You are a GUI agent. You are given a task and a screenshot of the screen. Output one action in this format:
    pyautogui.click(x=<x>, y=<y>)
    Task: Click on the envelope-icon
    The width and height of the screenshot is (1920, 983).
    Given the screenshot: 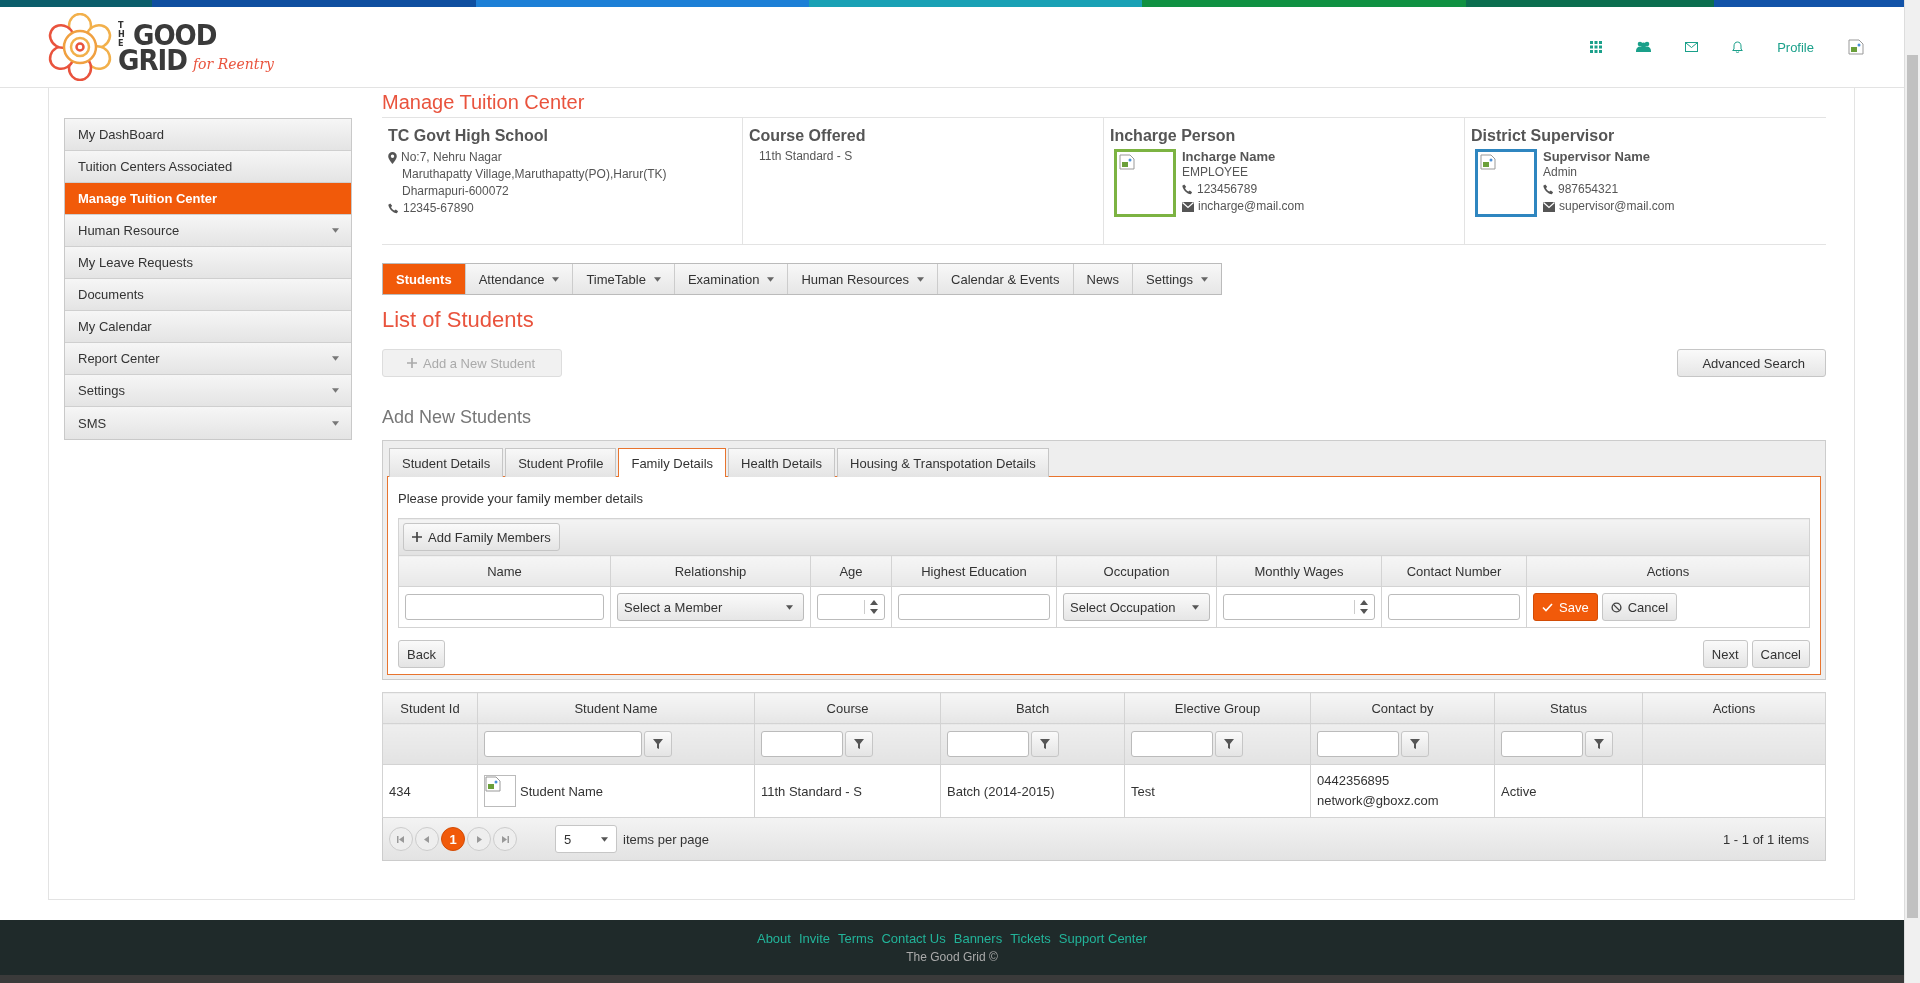 What is the action you would take?
    pyautogui.click(x=1188, y=206)
    